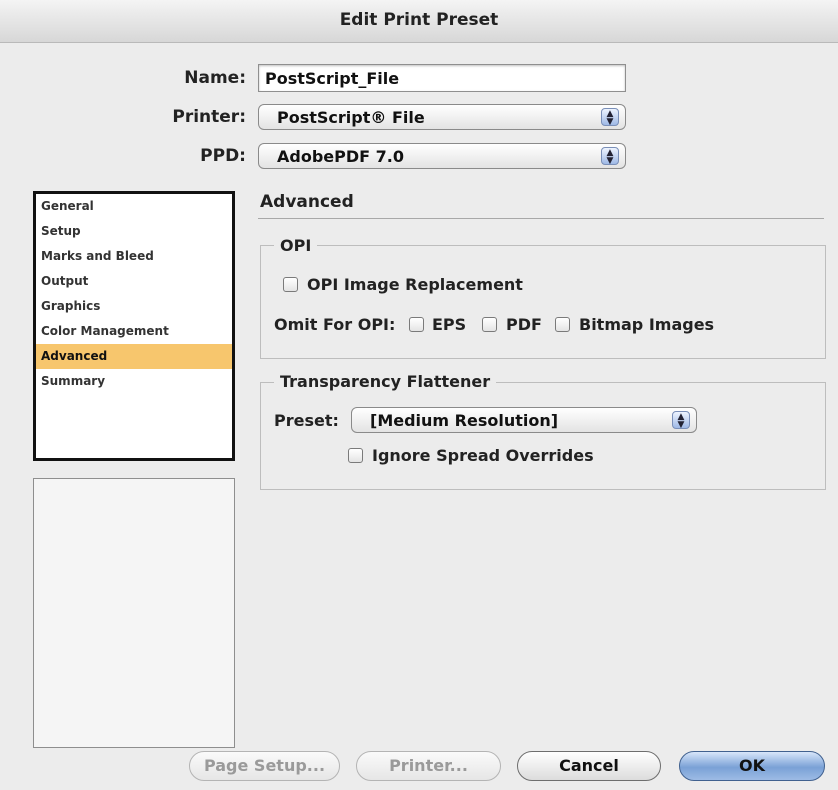  What do you see at coordinates (442, 78) in the screenshot?
I see `name-field` at bounding box center [442, 78].